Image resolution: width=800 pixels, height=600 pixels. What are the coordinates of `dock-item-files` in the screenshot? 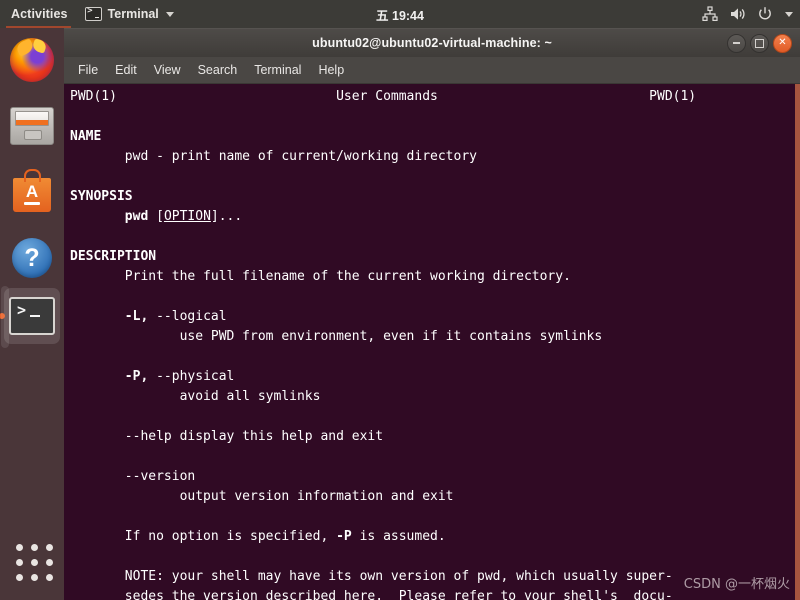 It's located at (32, 126).